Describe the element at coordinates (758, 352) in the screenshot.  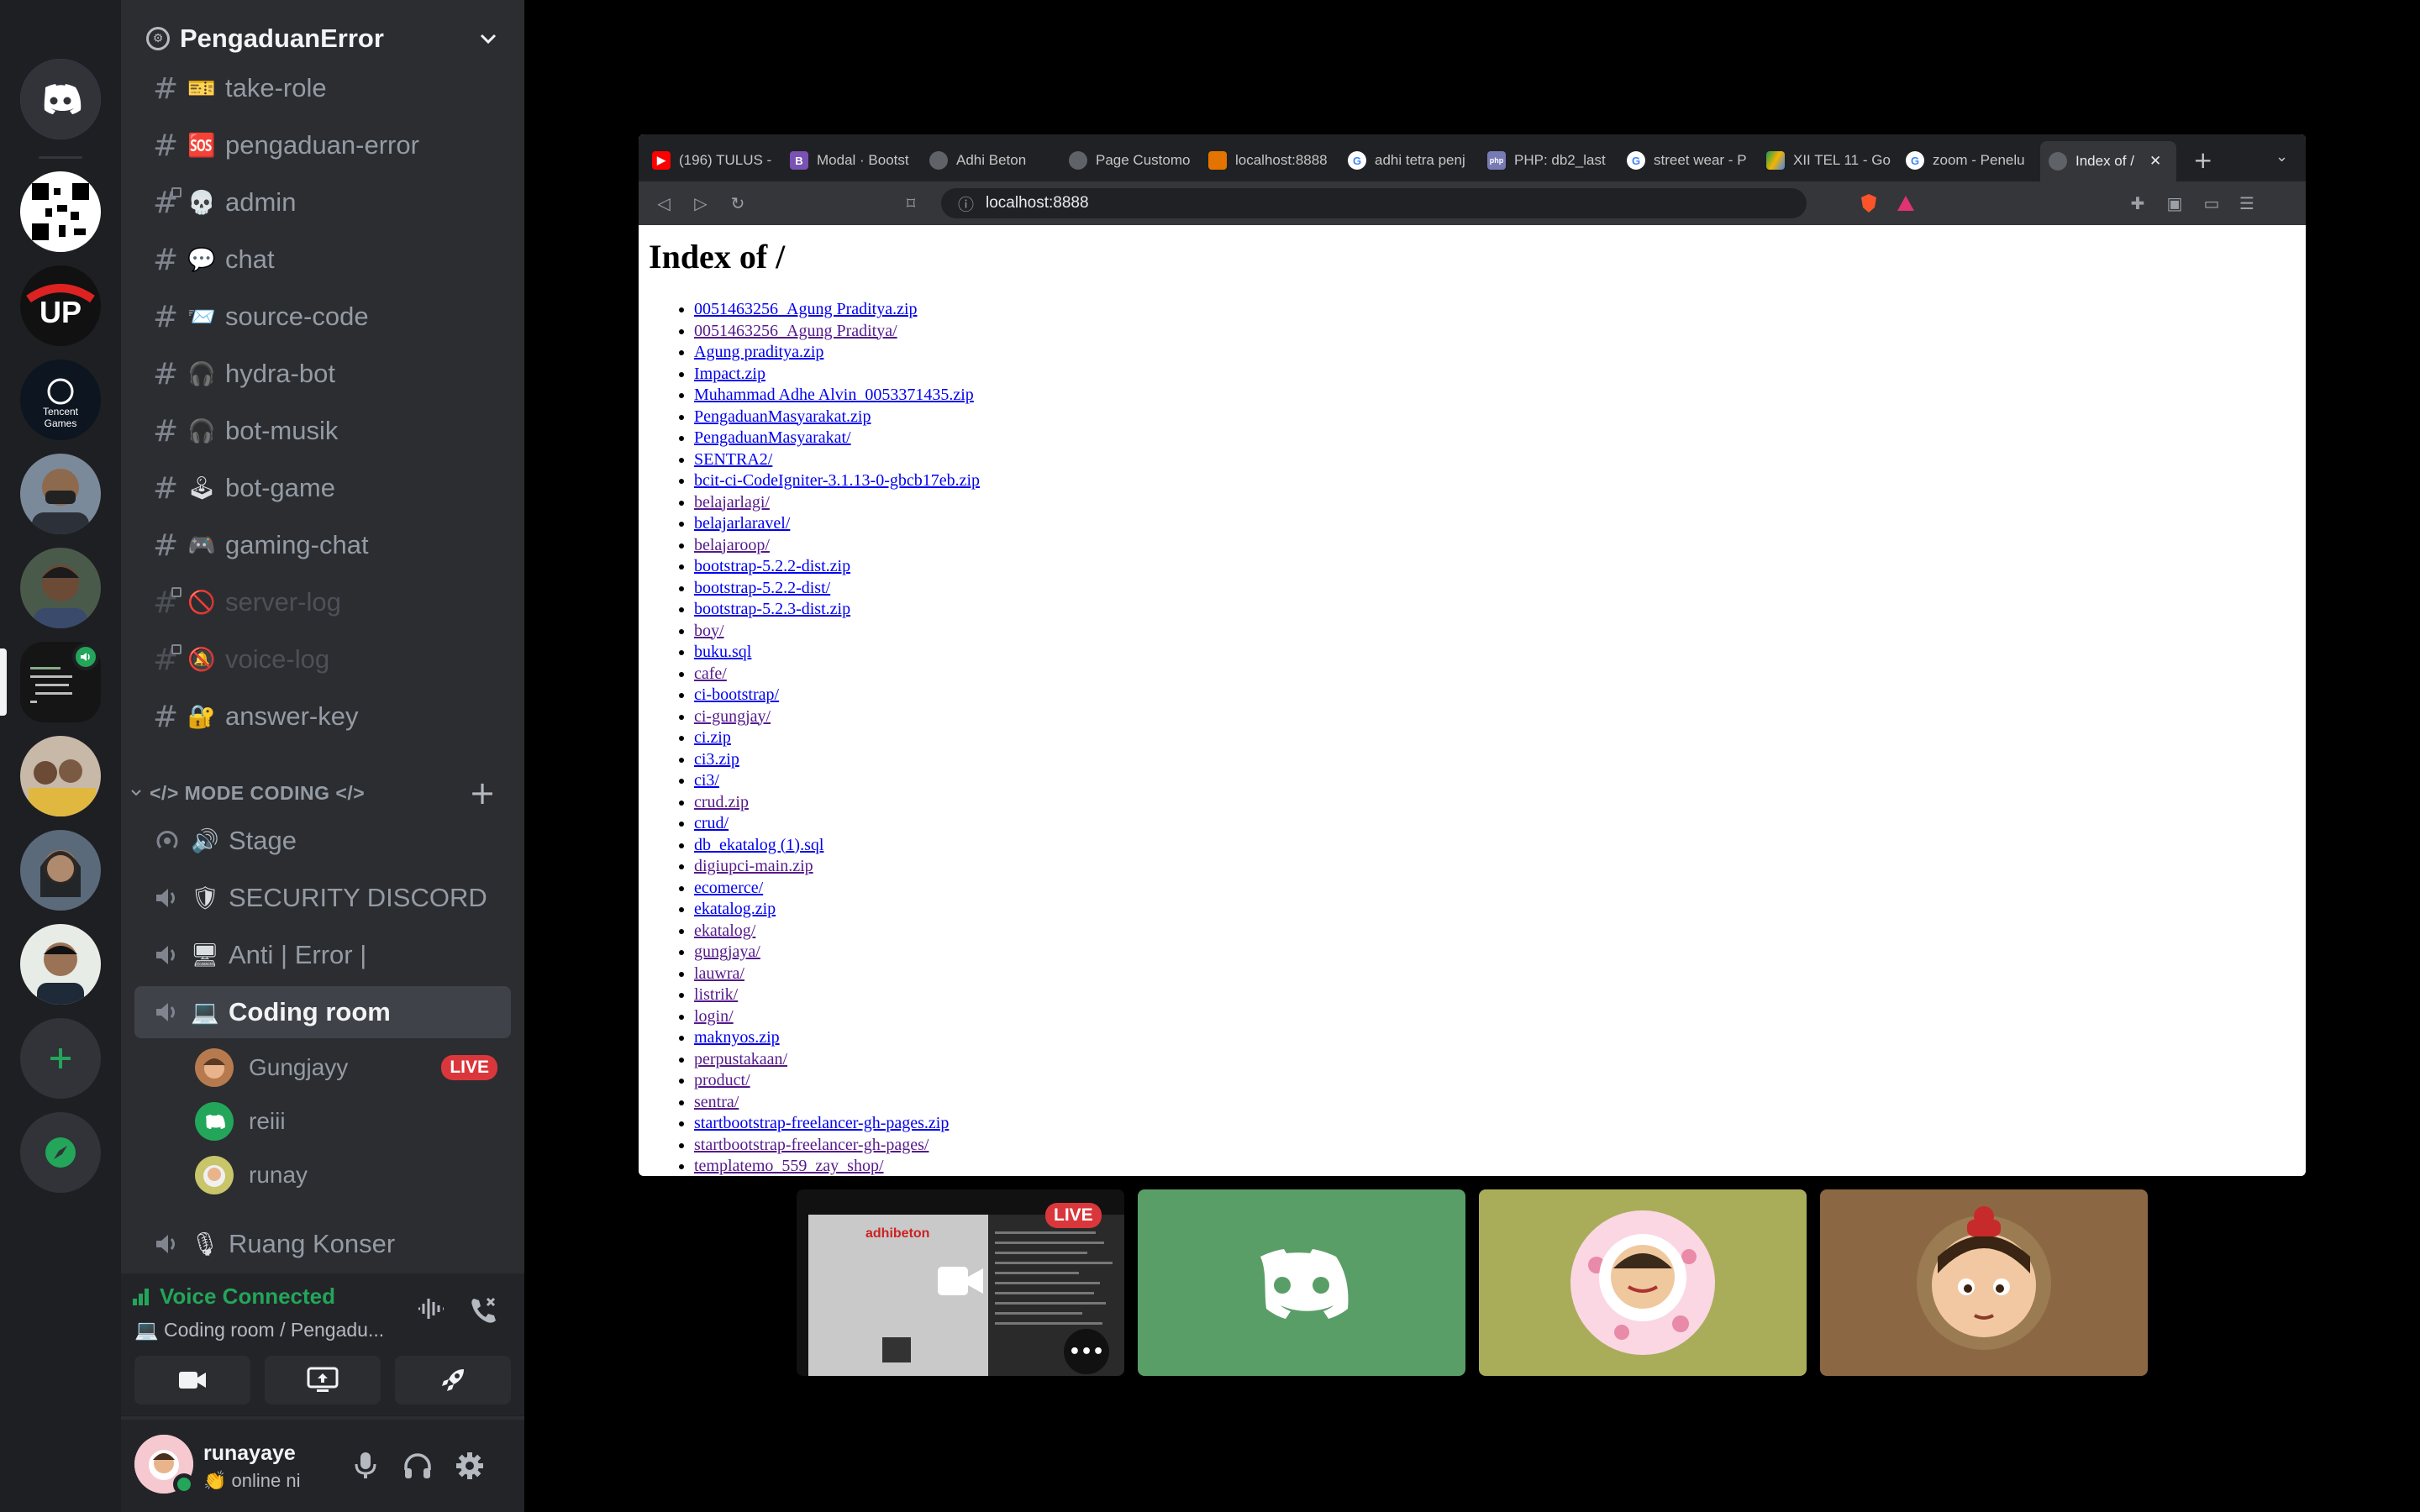
I see `file-link: Agung praditya.zip` at that location.